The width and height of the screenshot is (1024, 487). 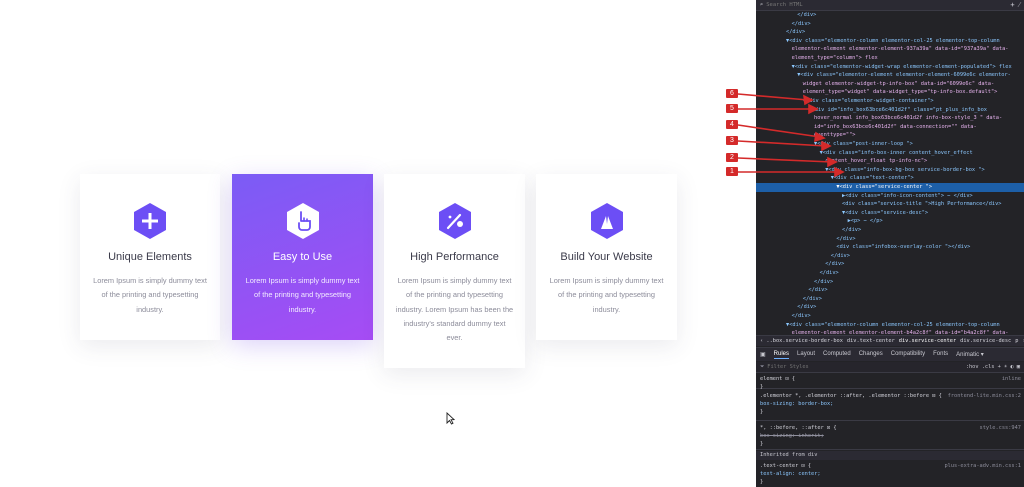 I want to click on breadcrumb-item: div.text-center, so click(x=871, y=341).